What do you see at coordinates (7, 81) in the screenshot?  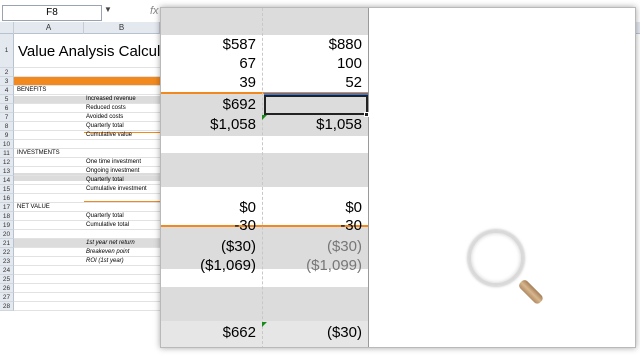 I see `row-header: 3` at bounding box center [7, 81].